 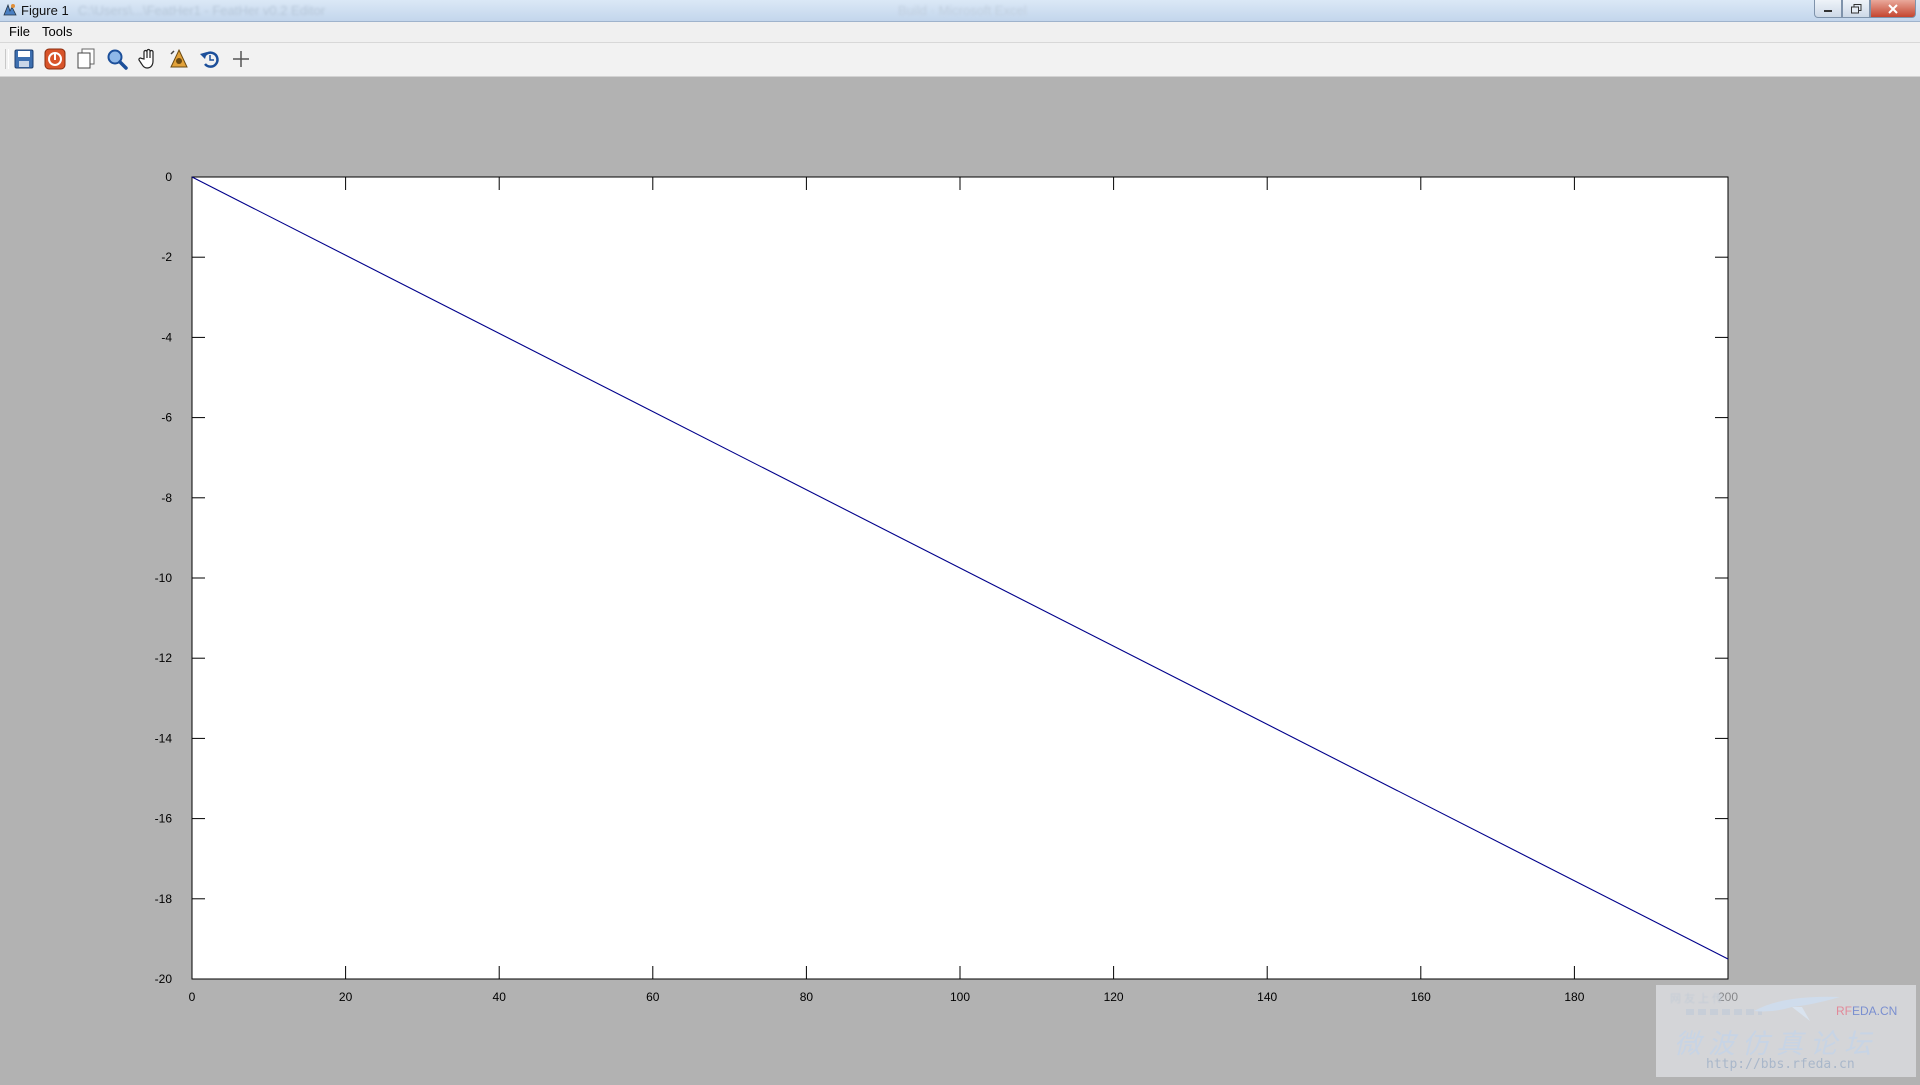 I want to click on watermark-plane-logo, so click(x=1797, y=1008).